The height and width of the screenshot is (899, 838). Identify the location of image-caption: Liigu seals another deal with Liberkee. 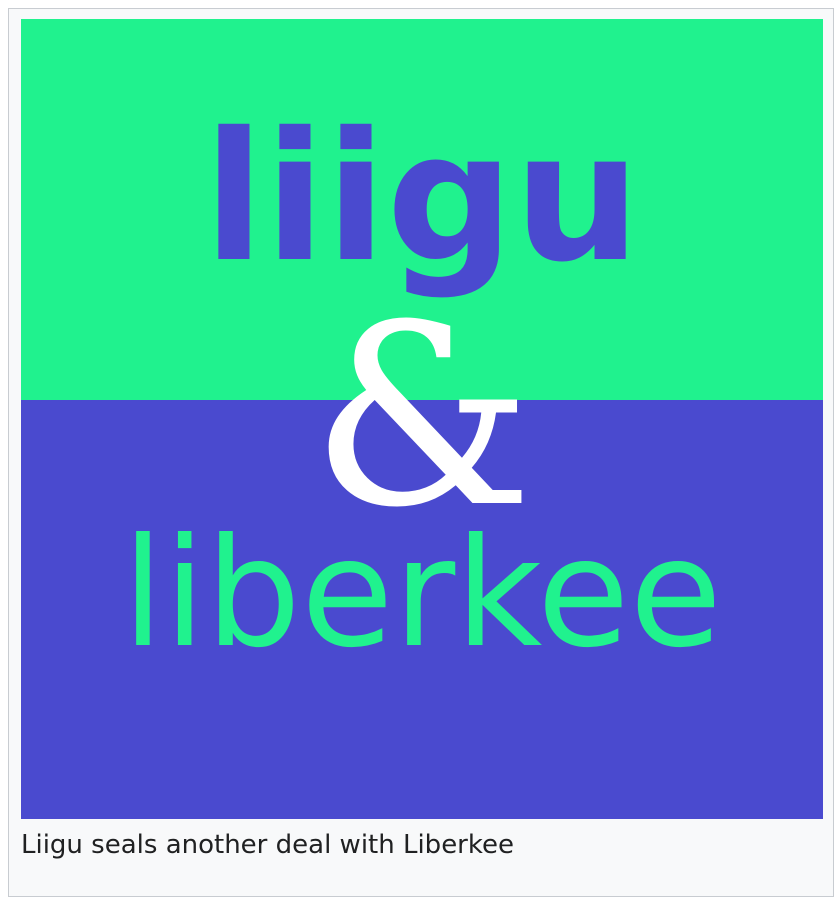
(267, 845).